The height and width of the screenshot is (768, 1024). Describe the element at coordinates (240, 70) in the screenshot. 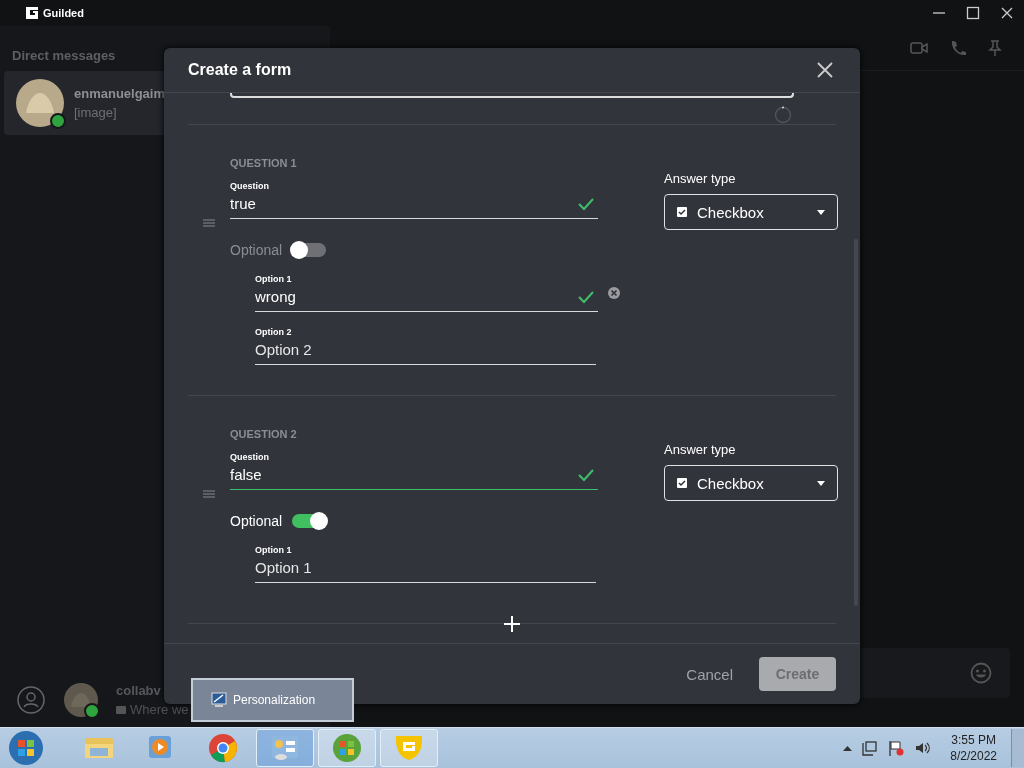

I see `dialog-title: Create a form` at that location.